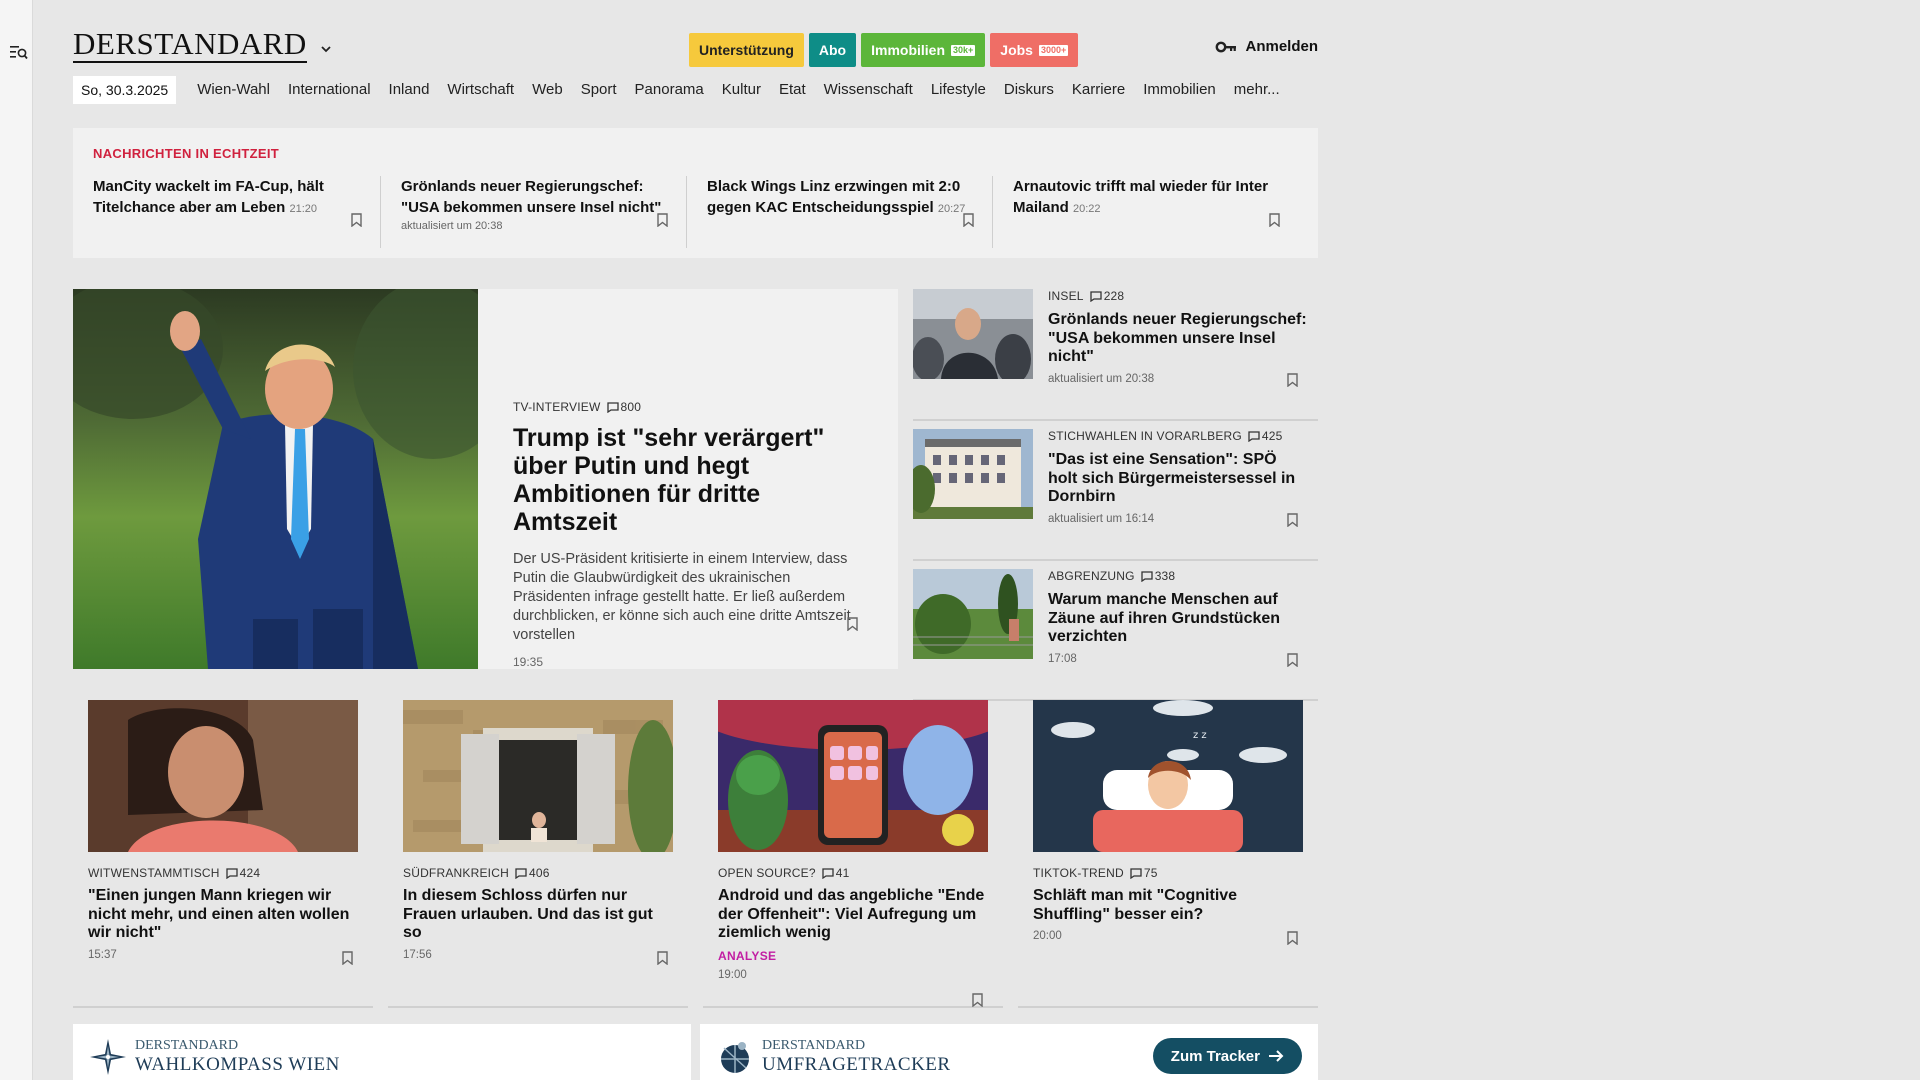  I want to click on comments-count-value: 228, so click(1114, 296).